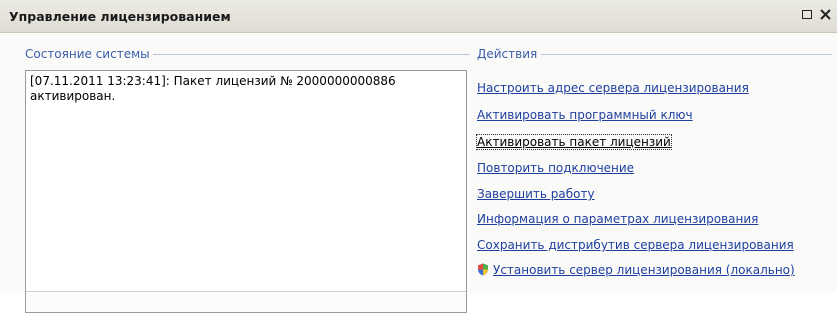 The image size is (837, 313). I want to click on close-icon, so click(825, 14).